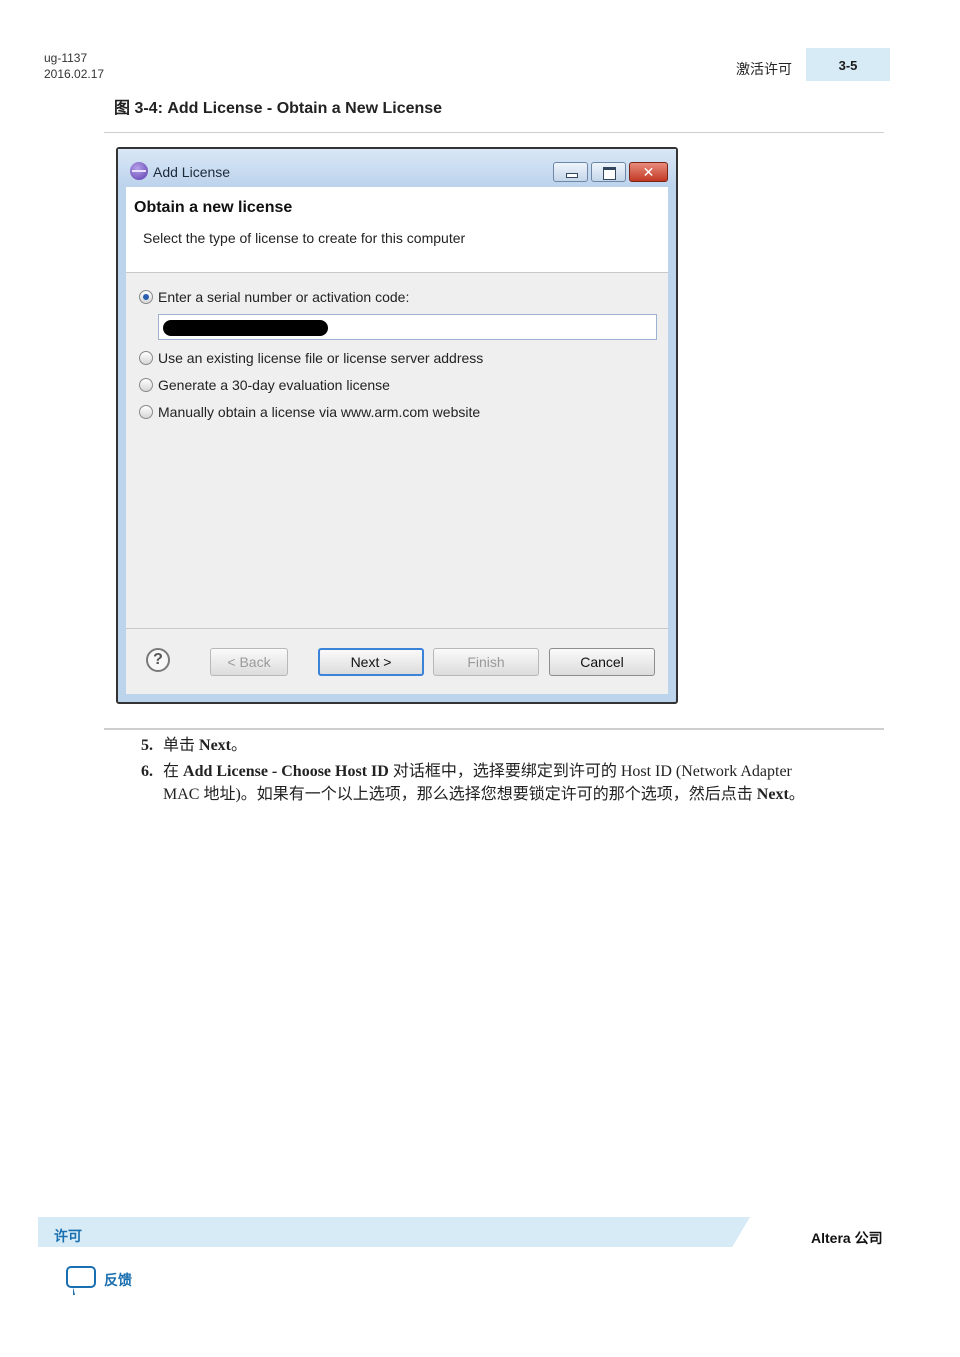 The height and width of the screenshot is (1357, 960). What do you see at coordinates (81, 1280) in the screenshot?
I see `feedback-icon` at bounding box center [81, 1280].